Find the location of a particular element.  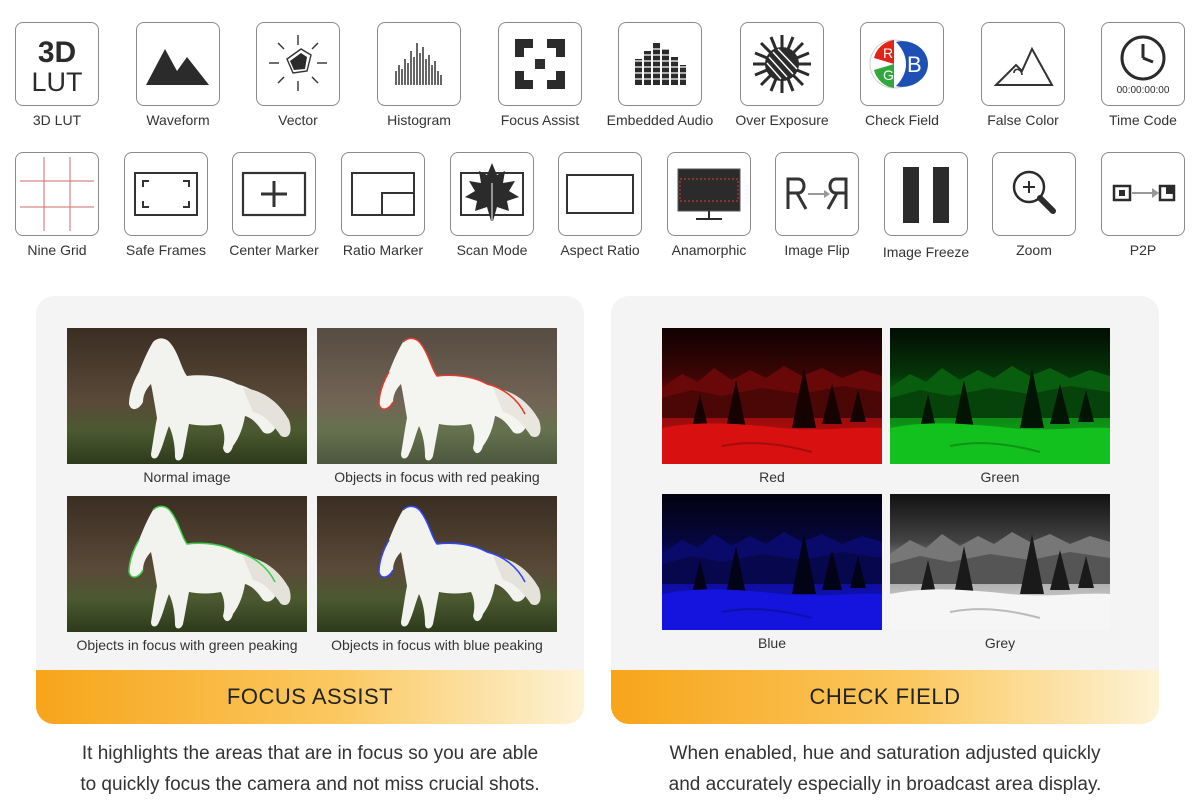

feature-label: Scan Mode is located at coordinates (492, 250).